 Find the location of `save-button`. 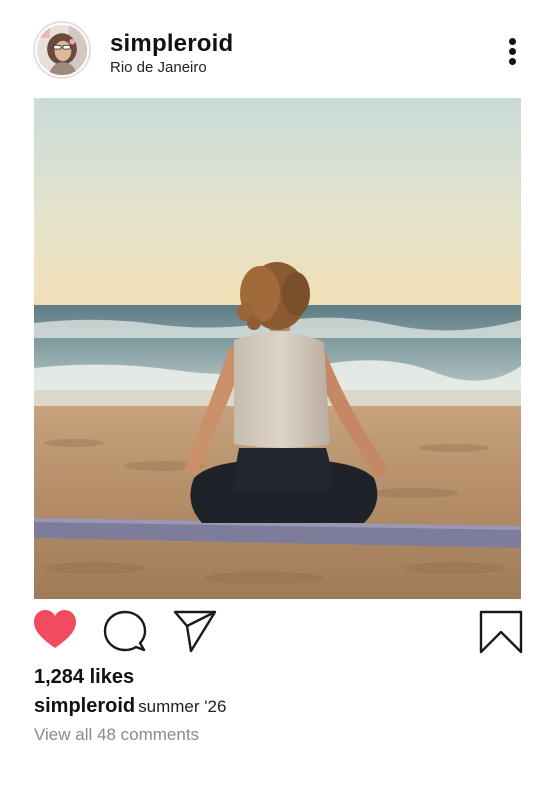

save-button is located at coordinates (501, 632).